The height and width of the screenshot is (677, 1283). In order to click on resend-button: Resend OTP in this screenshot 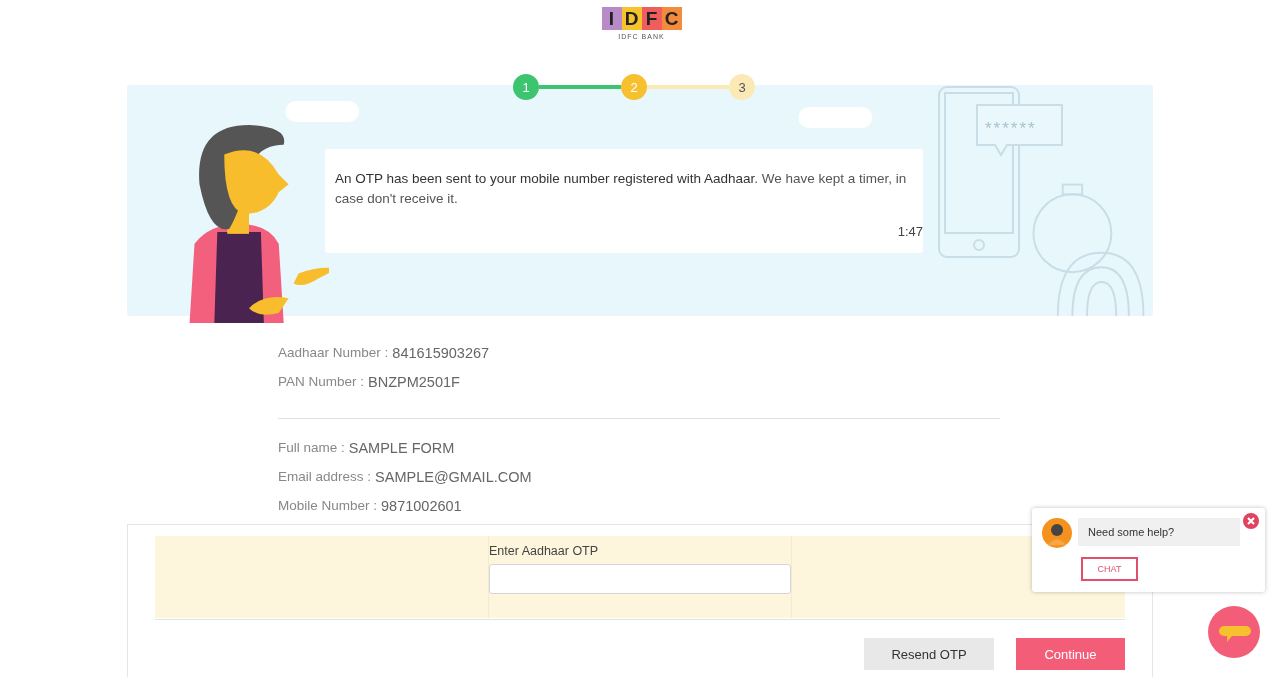, I will do `click(929, 654)`.